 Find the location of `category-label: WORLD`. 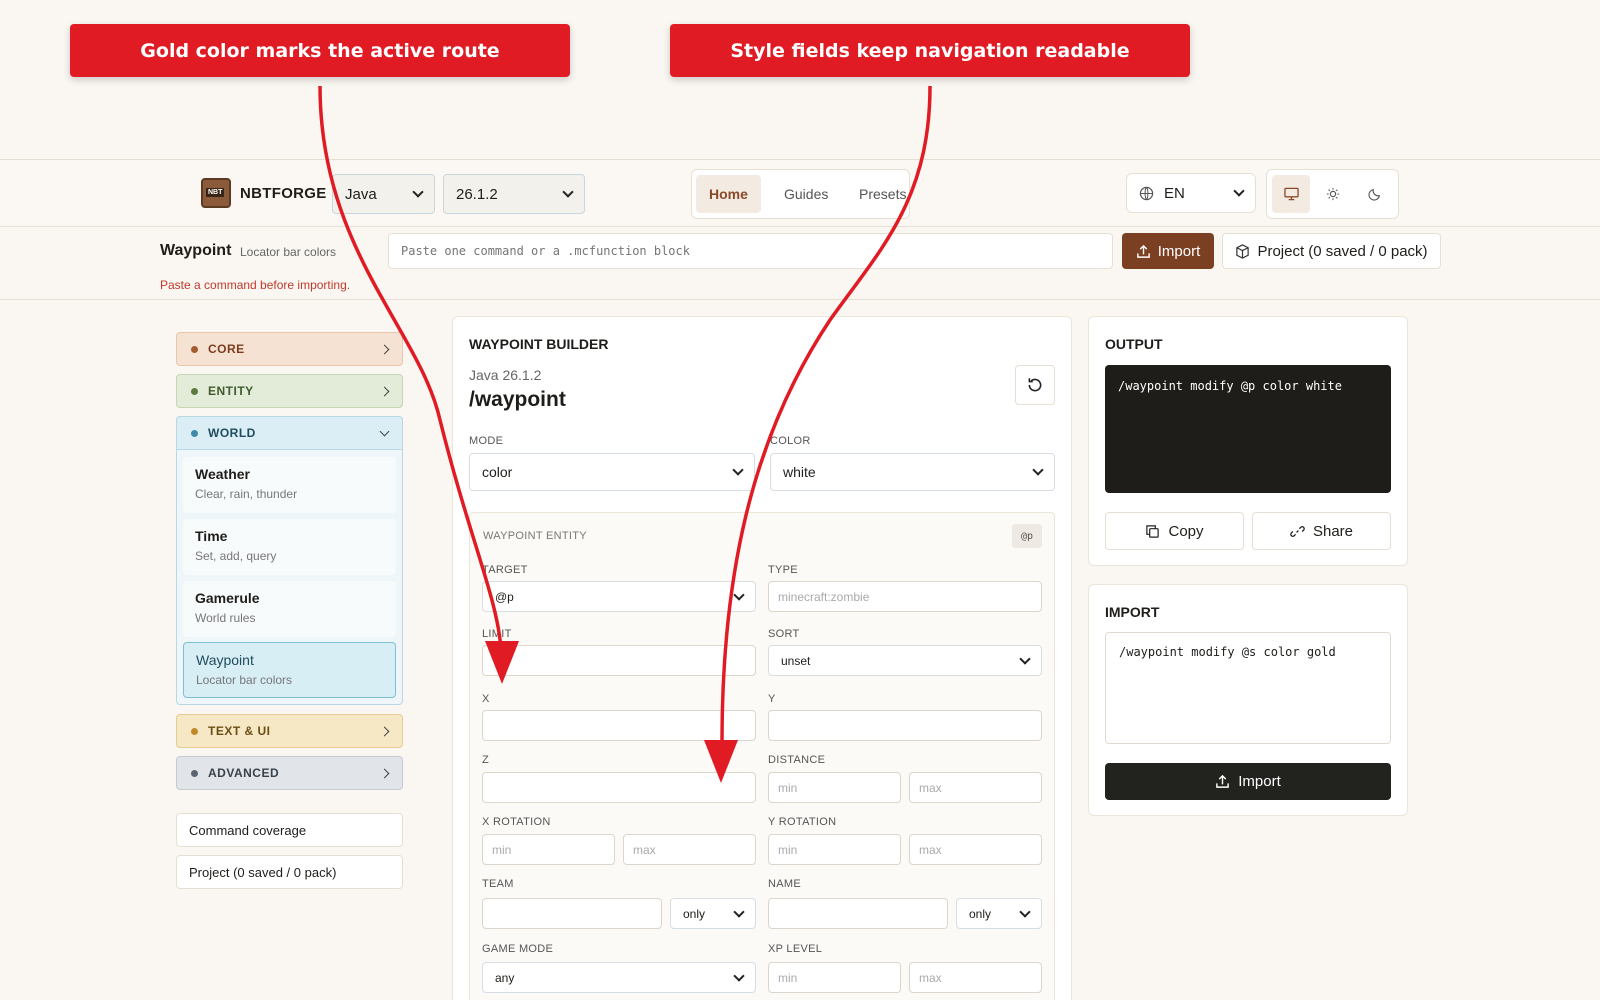

category-label: WORLD is located at coordinates (232, 433).